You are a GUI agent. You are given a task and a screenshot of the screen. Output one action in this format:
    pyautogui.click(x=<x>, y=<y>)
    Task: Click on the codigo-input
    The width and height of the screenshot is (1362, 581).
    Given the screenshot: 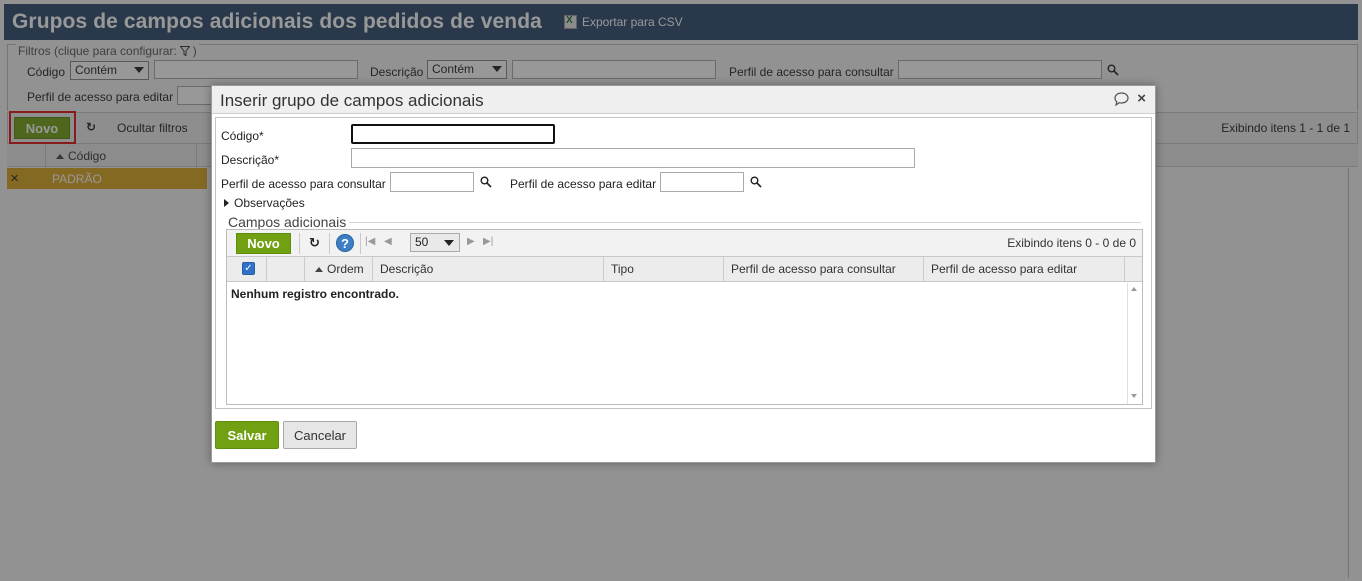 What is the action you would take?
    pyautogui.click(x=453, y=134)
    